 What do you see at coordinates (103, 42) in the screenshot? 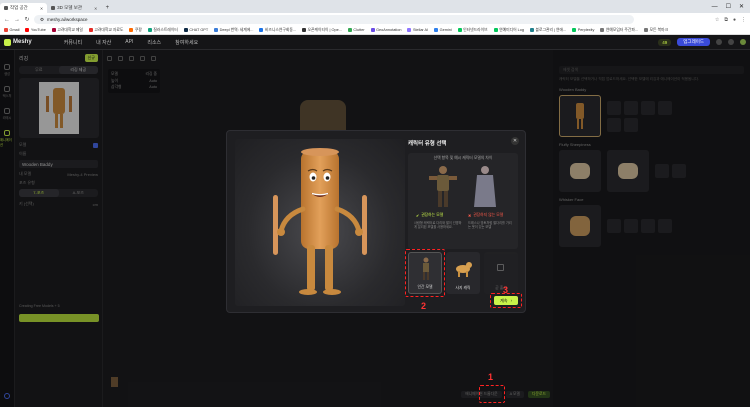
I see `nav-assets: 내 자산` at bounding box center [103, 42].